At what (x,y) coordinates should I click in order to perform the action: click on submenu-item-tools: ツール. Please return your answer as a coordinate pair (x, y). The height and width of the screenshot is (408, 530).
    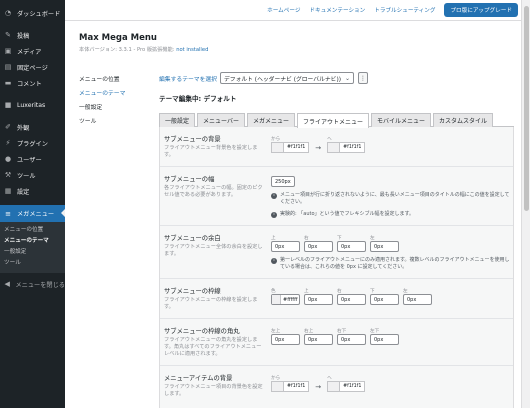
    Looking at the image, I should click on (32, 263).